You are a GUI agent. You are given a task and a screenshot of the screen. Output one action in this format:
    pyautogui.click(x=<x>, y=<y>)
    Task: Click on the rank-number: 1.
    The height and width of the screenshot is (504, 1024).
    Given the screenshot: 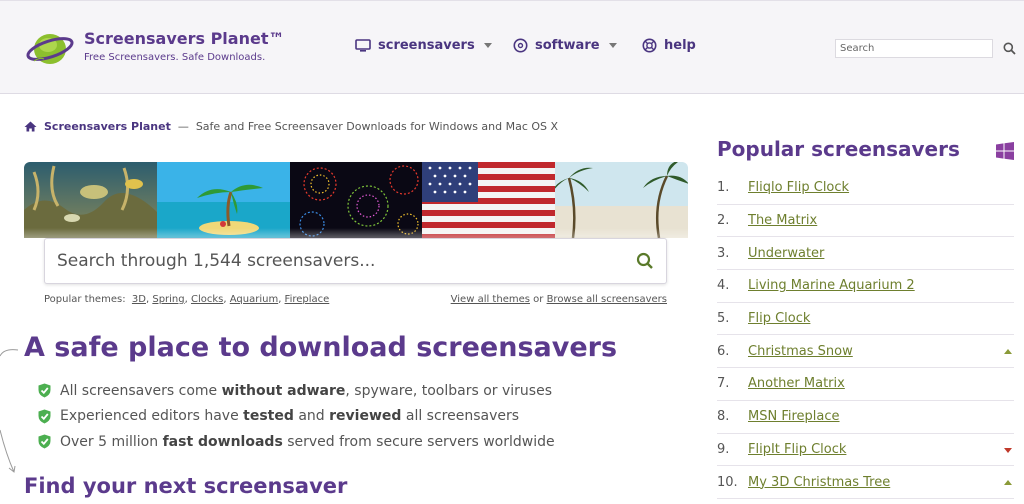 What is the action you would take?
    pyautogui.click(x=723, y=188)
    